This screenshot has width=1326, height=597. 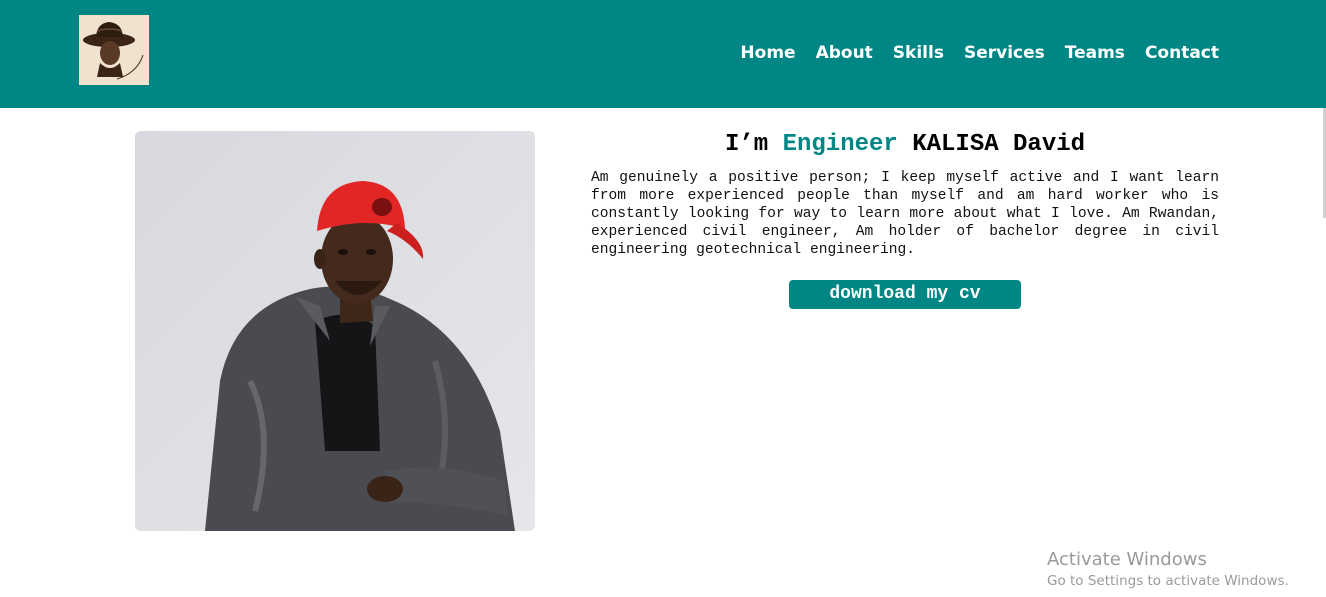 I want to click on headline-name: KALISA David, so click(x=999, y=144).